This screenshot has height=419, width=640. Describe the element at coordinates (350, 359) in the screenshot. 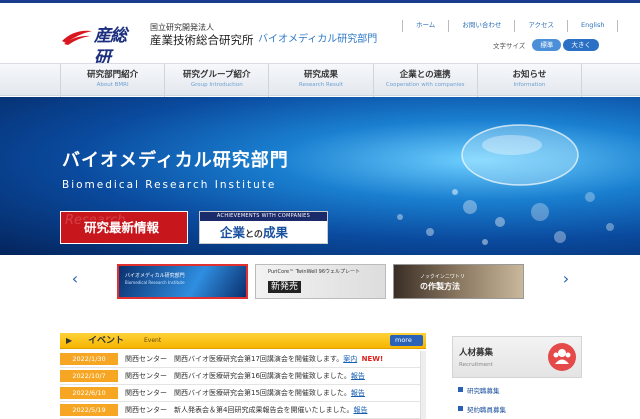

I see `event-link: 案内` at that location.